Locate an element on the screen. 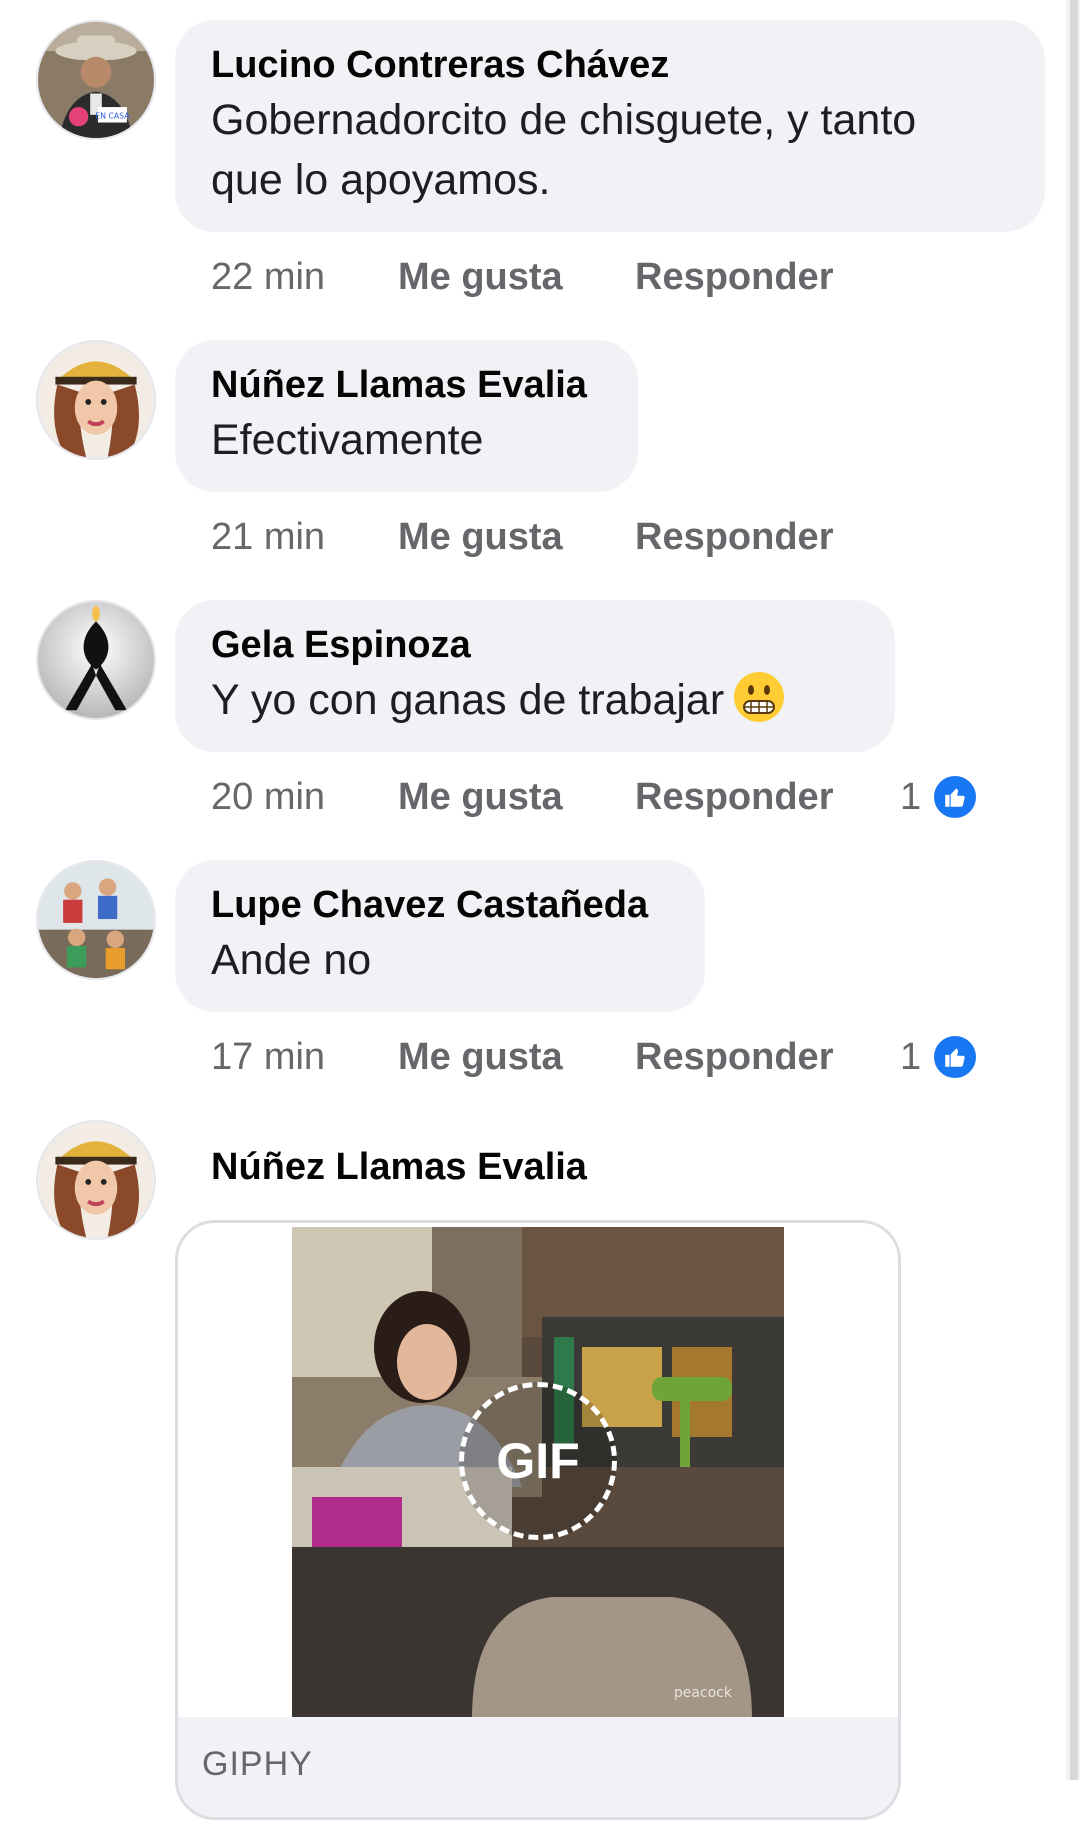  comment-actions: 22 min Me gusta Responder is located at coordinates (555, 277).